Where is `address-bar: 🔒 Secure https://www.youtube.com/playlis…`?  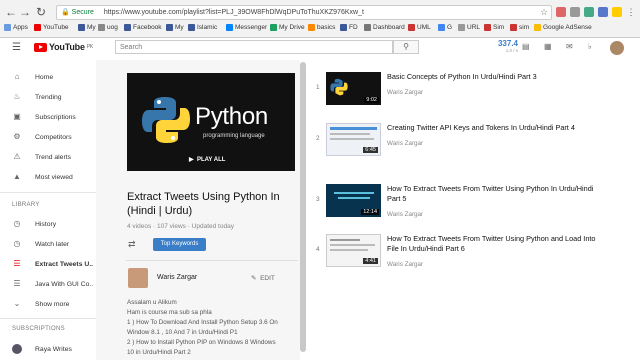
address-bar: 🔒 Secure https://www.youtube.com/playlis… is located at coordinates (304, 12).